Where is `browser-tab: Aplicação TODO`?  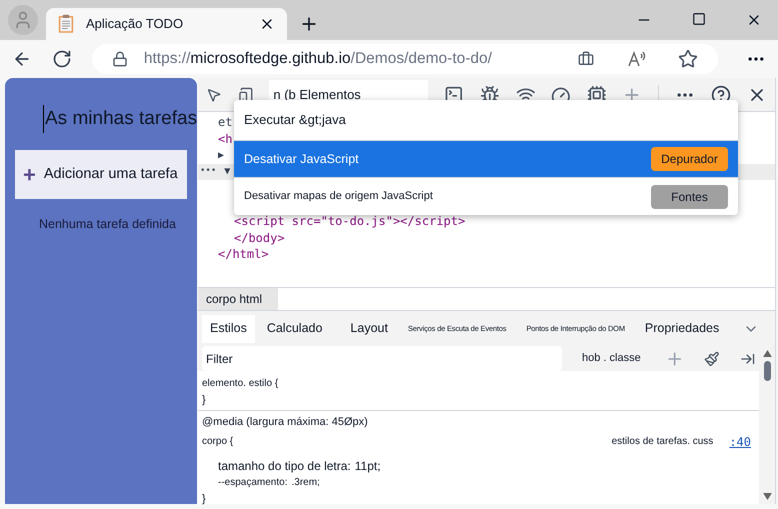 browser-tab: Aplicação TODO is located at coordinates (166, 24).